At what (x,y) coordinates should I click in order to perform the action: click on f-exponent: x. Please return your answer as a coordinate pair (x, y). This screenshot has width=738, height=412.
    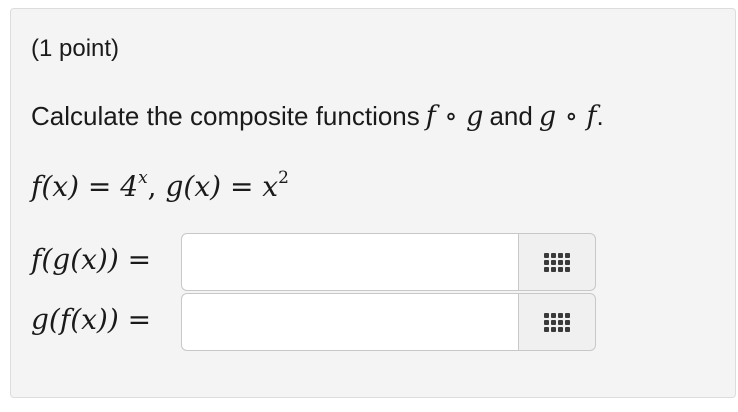
    Looking at the image, I should click on (143, 178).